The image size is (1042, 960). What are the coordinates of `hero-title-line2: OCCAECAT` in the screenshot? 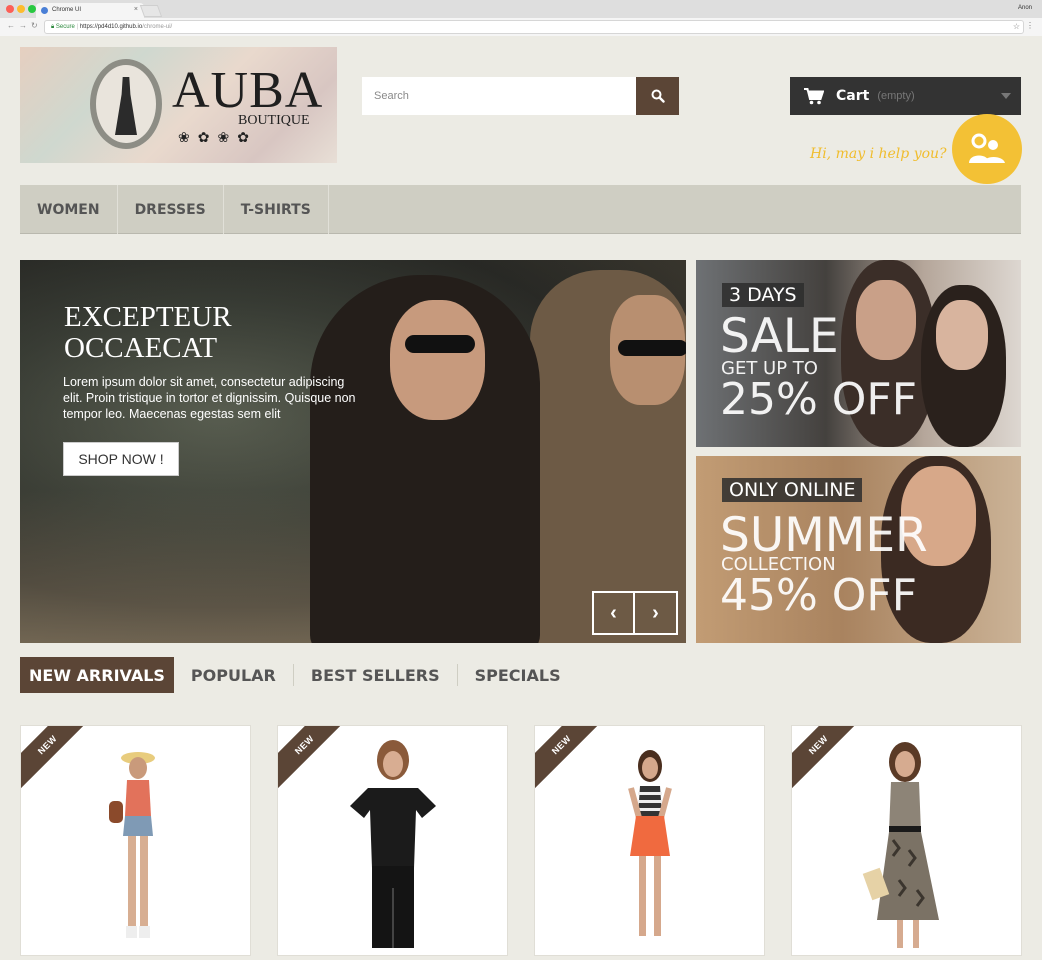 It's located at (141, 348).